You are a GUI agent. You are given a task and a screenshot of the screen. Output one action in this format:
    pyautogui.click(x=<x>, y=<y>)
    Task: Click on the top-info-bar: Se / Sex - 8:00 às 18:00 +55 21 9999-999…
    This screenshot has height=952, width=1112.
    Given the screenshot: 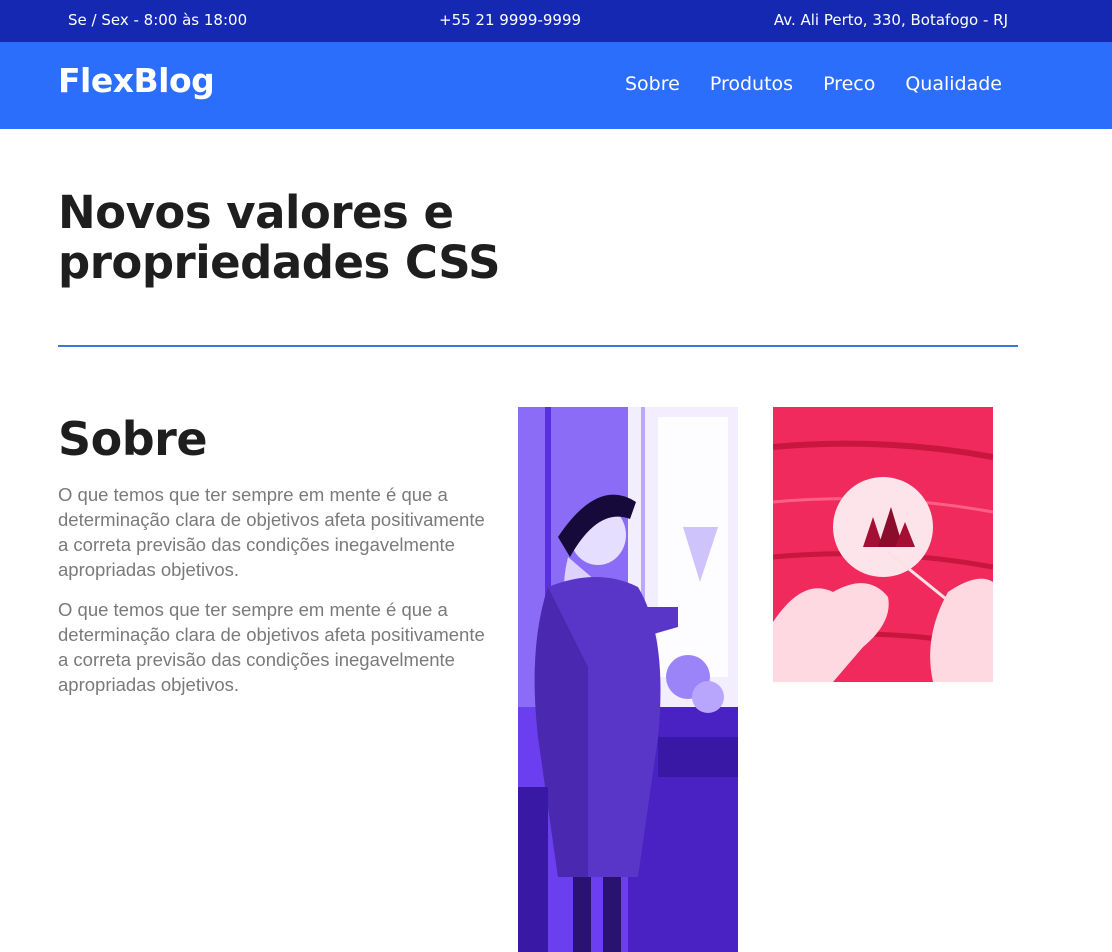 What is the action you would take?
    pyautogui.click(x=556, y=21)
    